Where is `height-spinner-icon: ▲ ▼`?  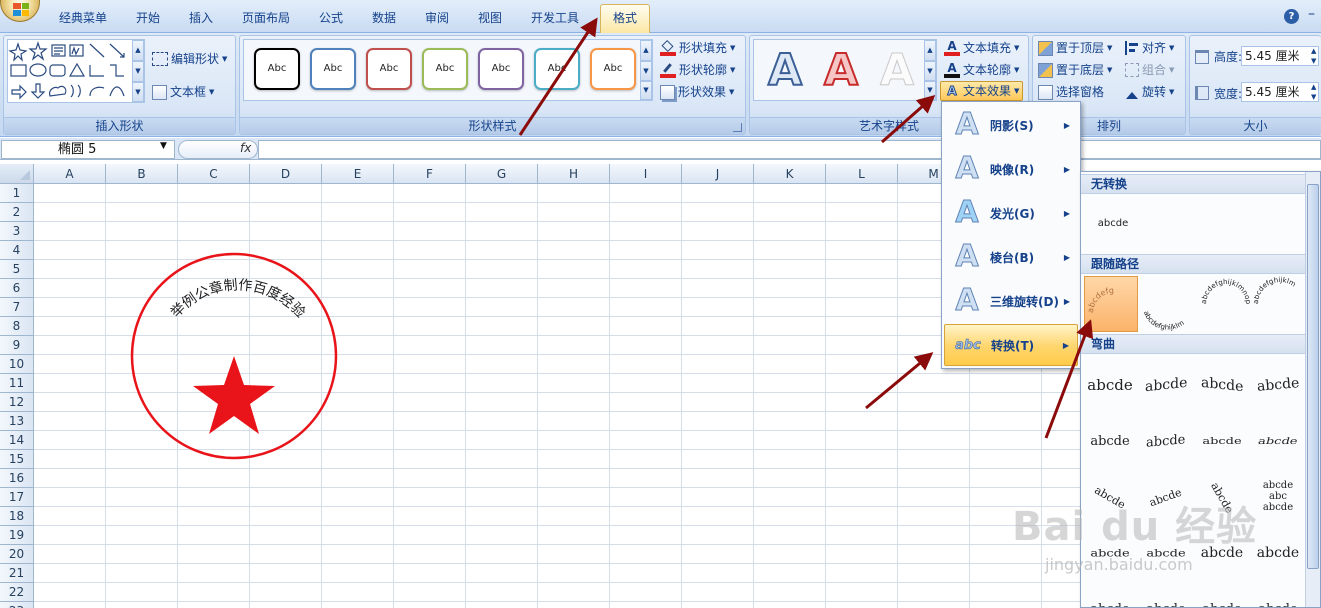 height-spinner-icon: ▲ ▼ is located at coordinates (1313, 56).